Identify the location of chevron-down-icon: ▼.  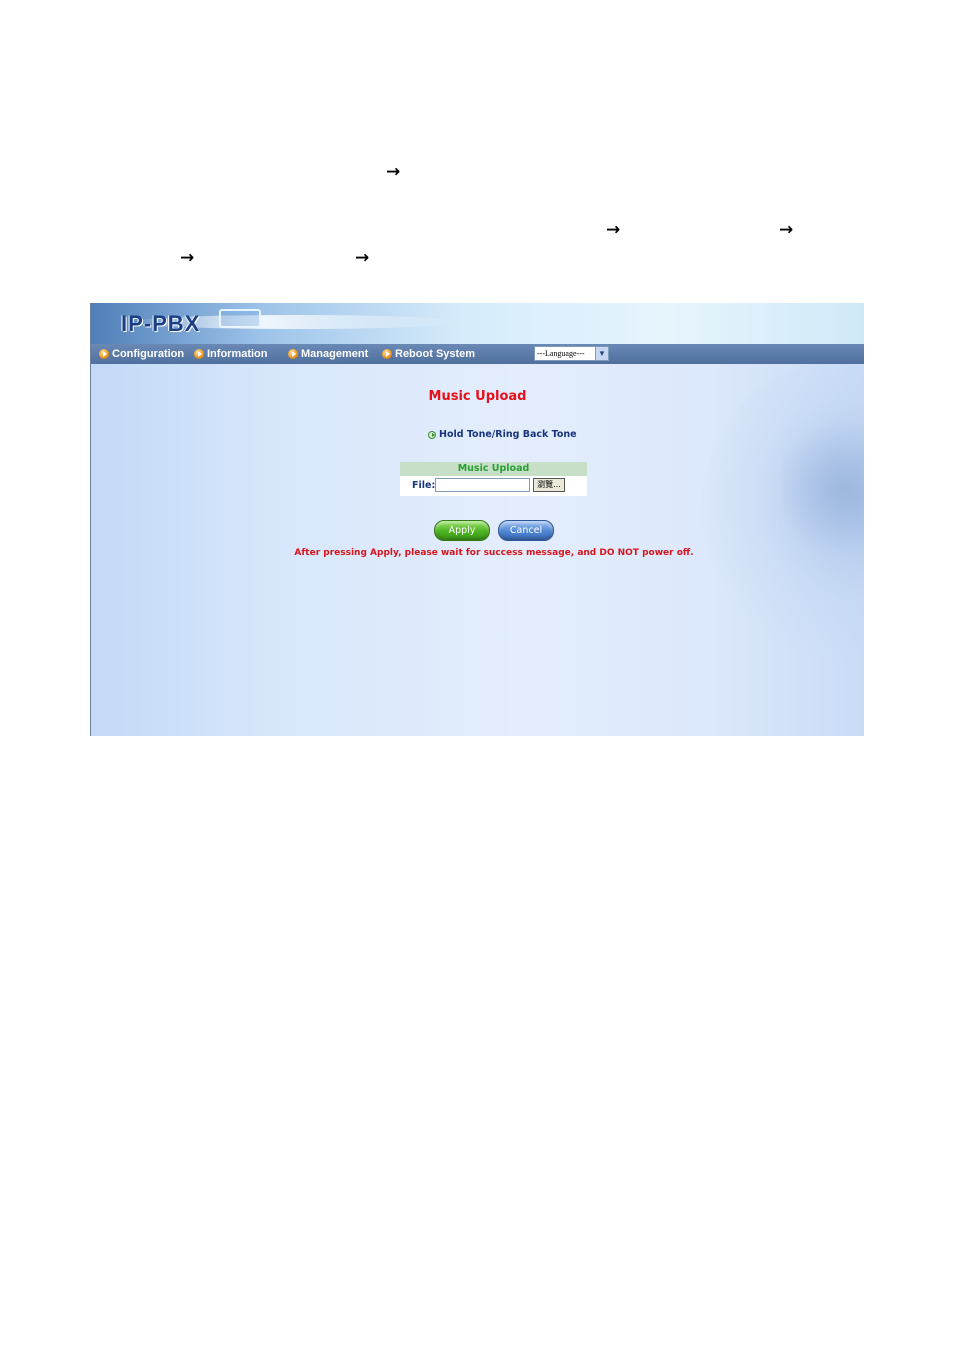
(601, 353).